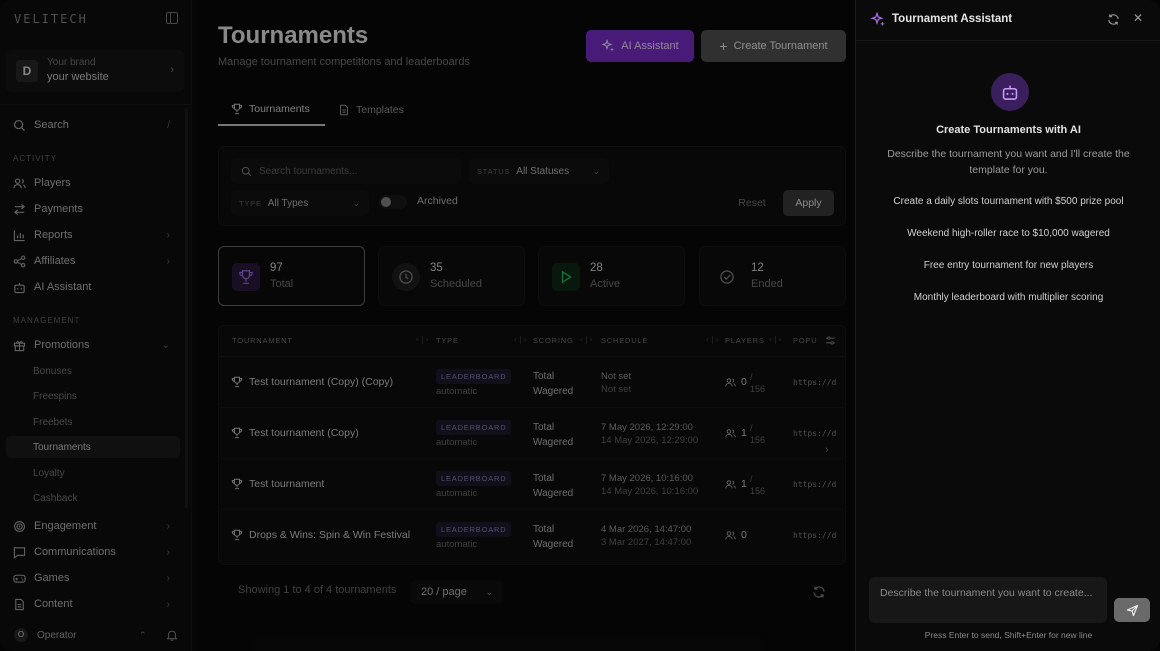 This screenshot has height=651, width=1160. What do you see at coordinates (1008, 265) in the screenshot?
I see `suggestion-prompt: Free entry tournament for new players` at bounding box center [1008, 265].